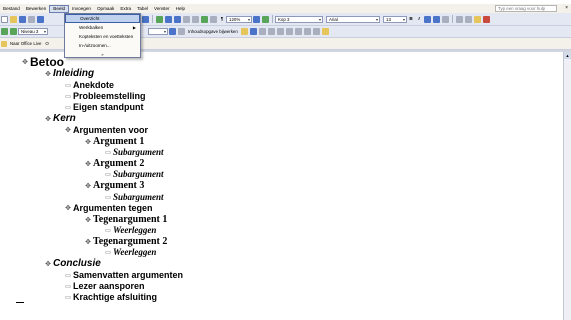  Describe the element at coordinates (186, 19) in the screenshot. I see `insert-excel-icon` at that location.